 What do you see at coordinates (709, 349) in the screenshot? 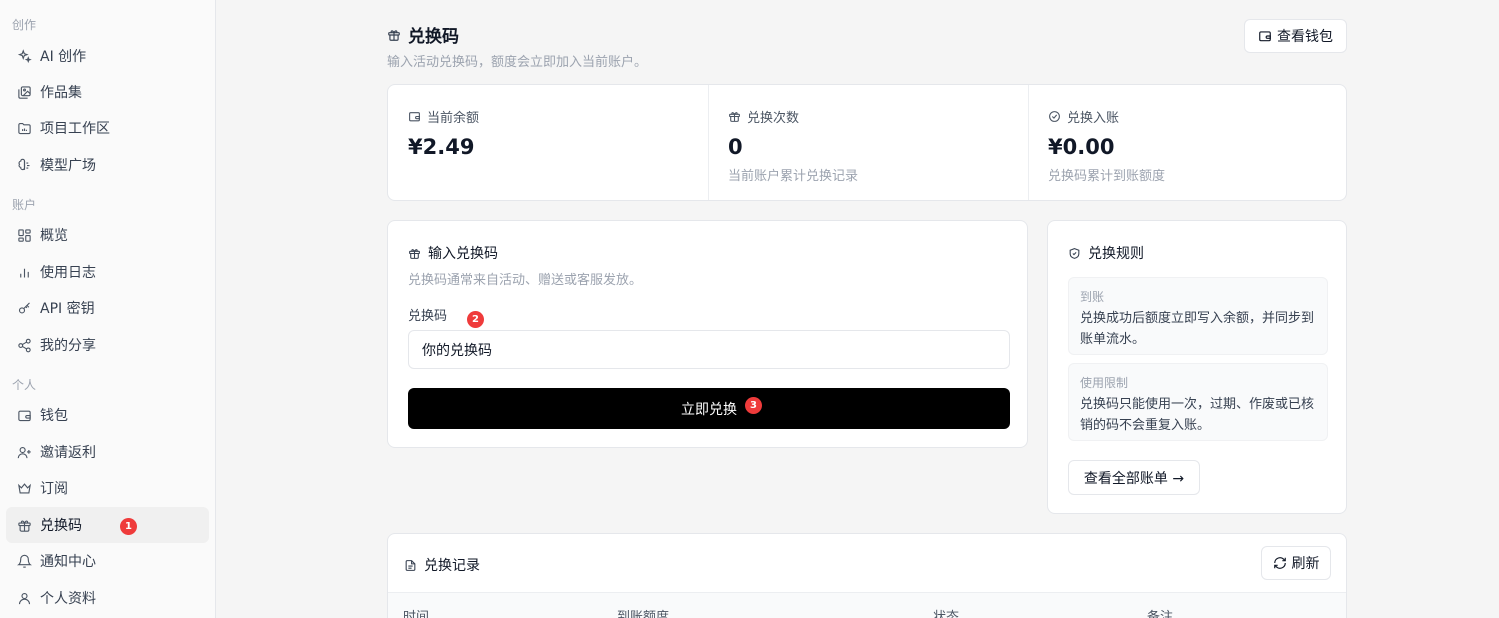
I see `redeem-code-input` at bounding box center [709, 349].